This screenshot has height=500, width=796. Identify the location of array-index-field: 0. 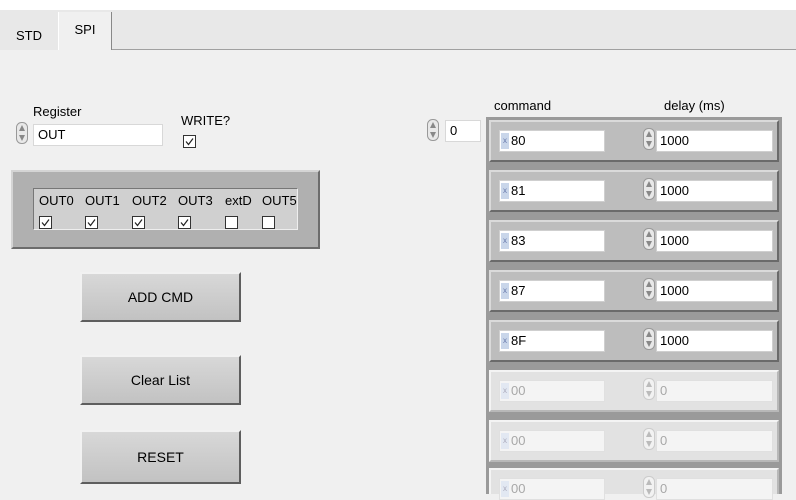
(463, 131).